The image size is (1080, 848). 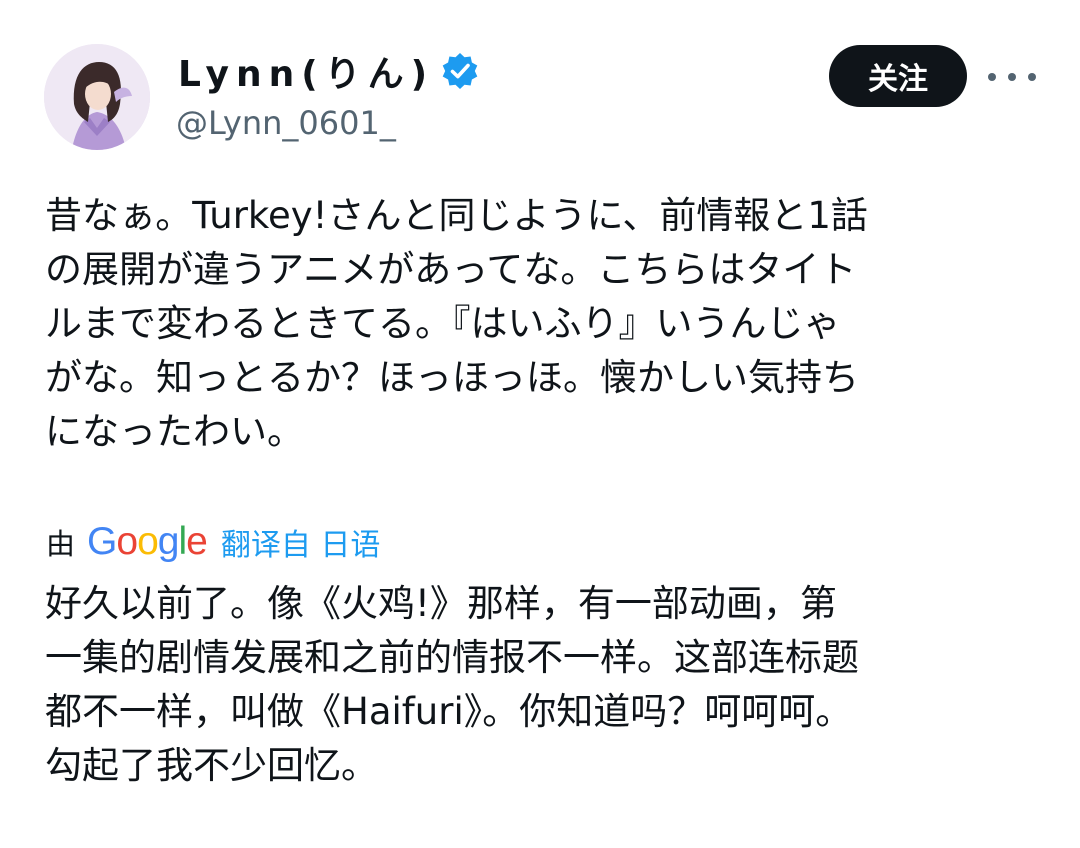 I want to click on display-name: Lynn(りん), so click(x=306, y=71).